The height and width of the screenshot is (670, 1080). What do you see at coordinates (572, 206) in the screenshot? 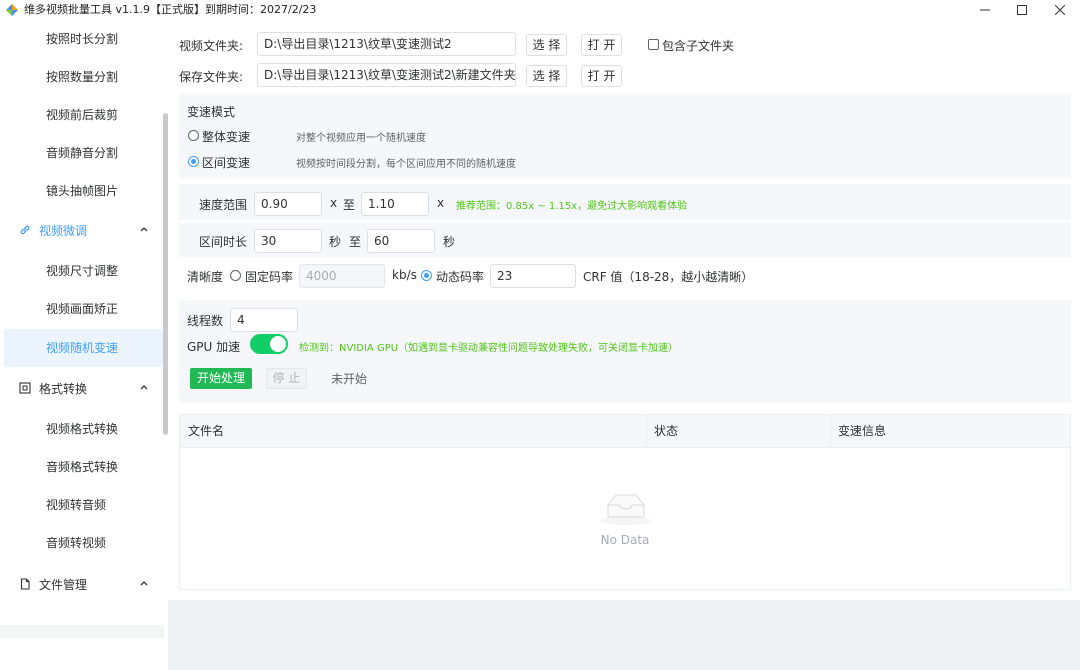
I see `speed-range-hint: 推荐范围：0.85x ~ 1.15x，避免过大影响观看体验` at bounding box center [572, 206].